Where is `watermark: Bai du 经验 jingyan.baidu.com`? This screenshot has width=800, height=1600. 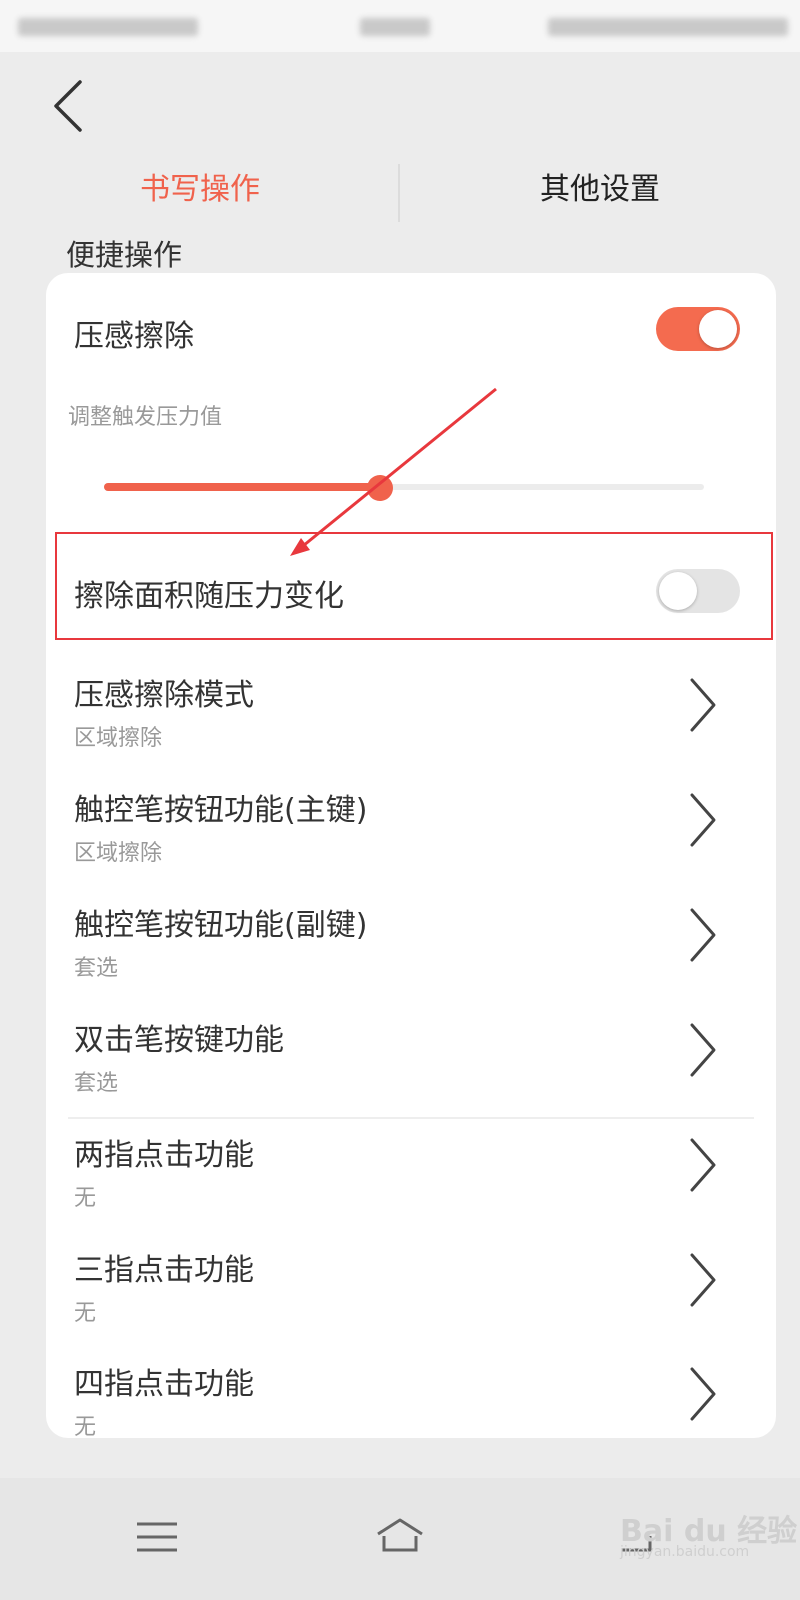
watermark: Bai du 经验 jingyan.baidu.com is located at coordinates (708, 1533).